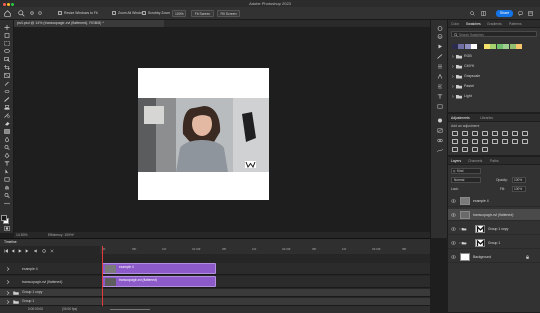  Describe the element at coordinates (52, 251) in the screenshot. I see `split-clip-icon` at that location.